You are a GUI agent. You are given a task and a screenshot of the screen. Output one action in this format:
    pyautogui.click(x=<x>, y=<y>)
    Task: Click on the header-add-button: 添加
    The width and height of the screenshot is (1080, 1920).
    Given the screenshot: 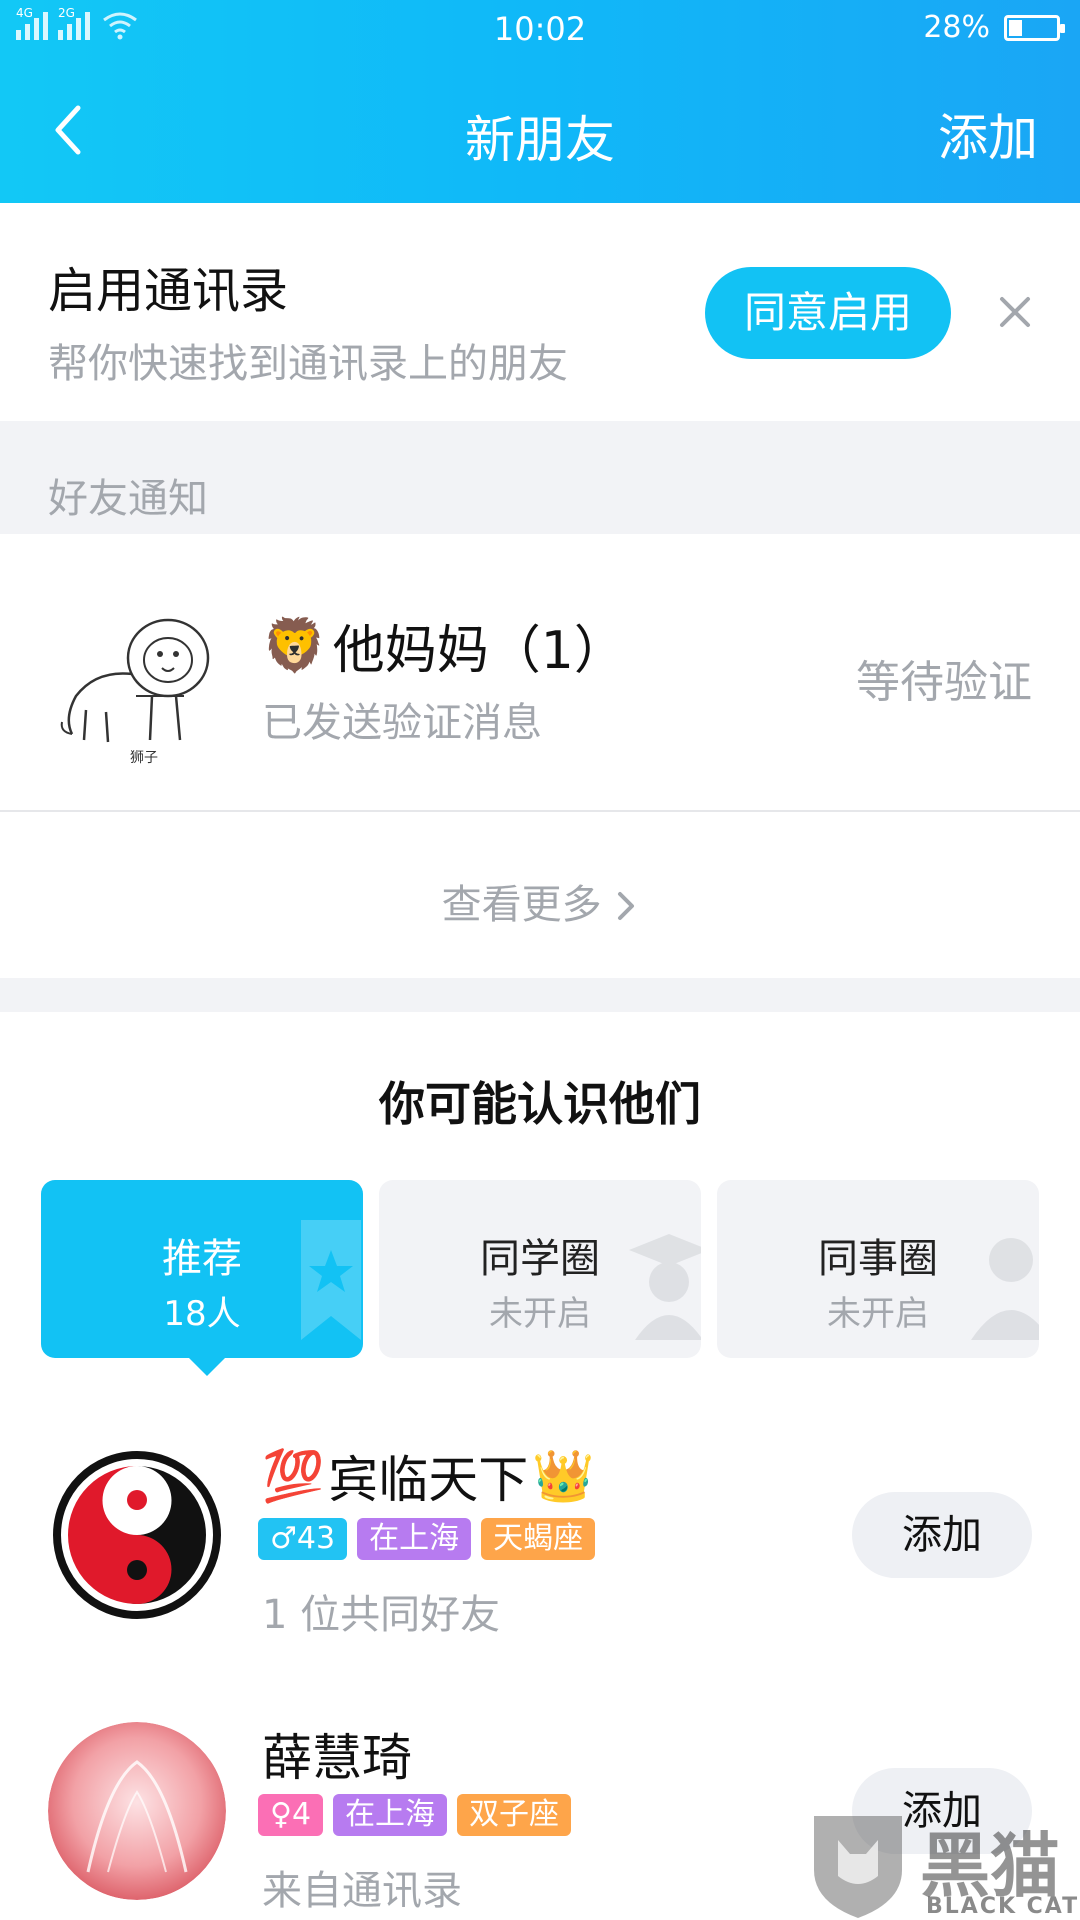 What is the action you would take?
    pyautogui.click(x=988, y=134)
    